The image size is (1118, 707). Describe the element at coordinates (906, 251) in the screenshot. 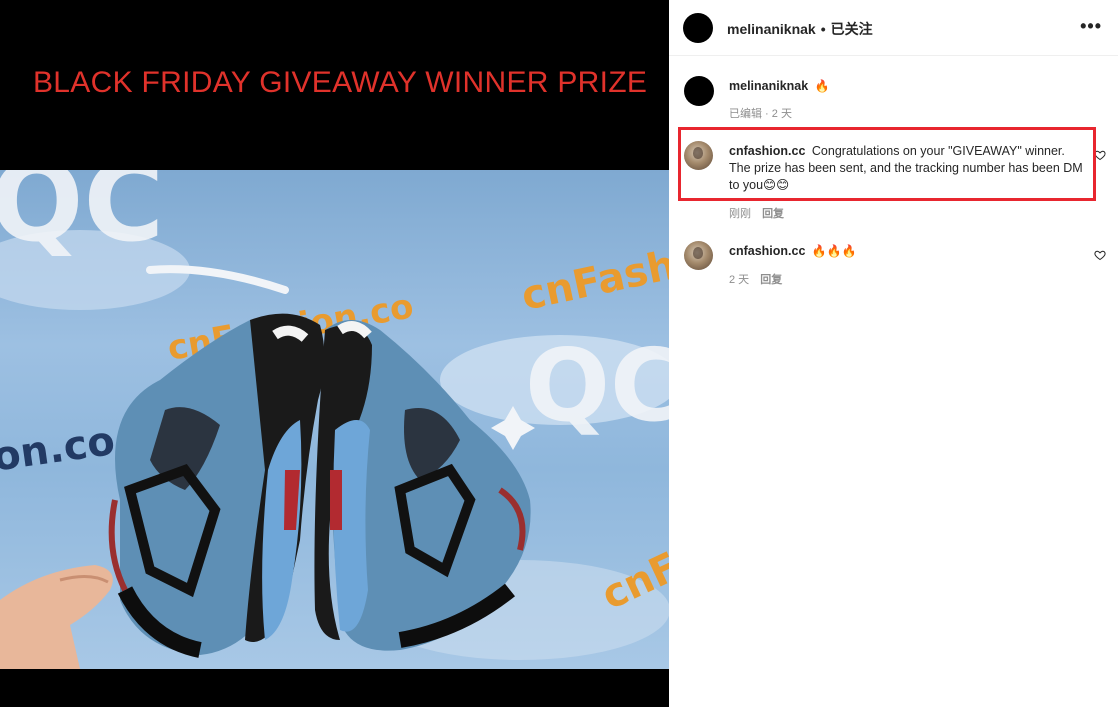

I see `comment-text: cnfashion.cc 🔥🔥🔥` at that location.